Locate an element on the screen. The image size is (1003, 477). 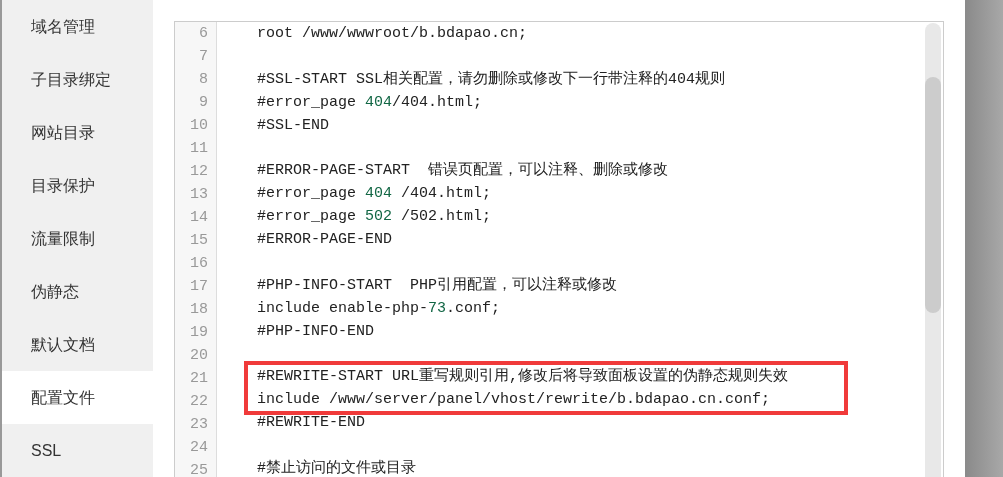
line-number: 22 is located at coordinates (199, 402).